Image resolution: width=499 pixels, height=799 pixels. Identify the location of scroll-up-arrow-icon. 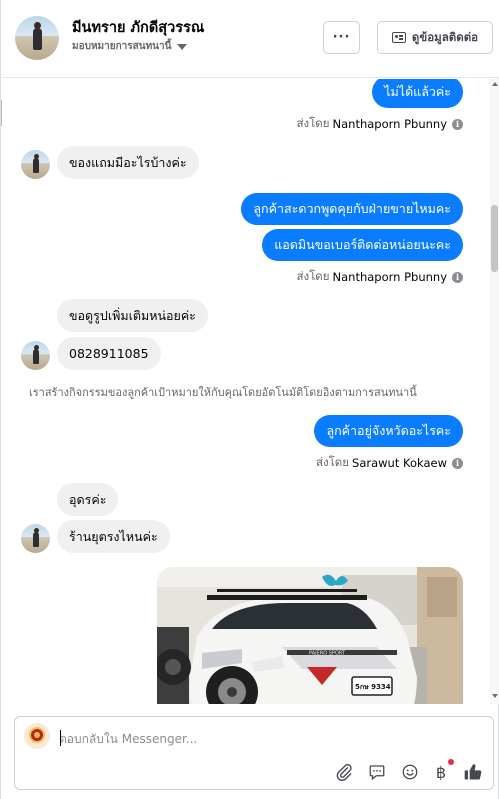
(495, 84).